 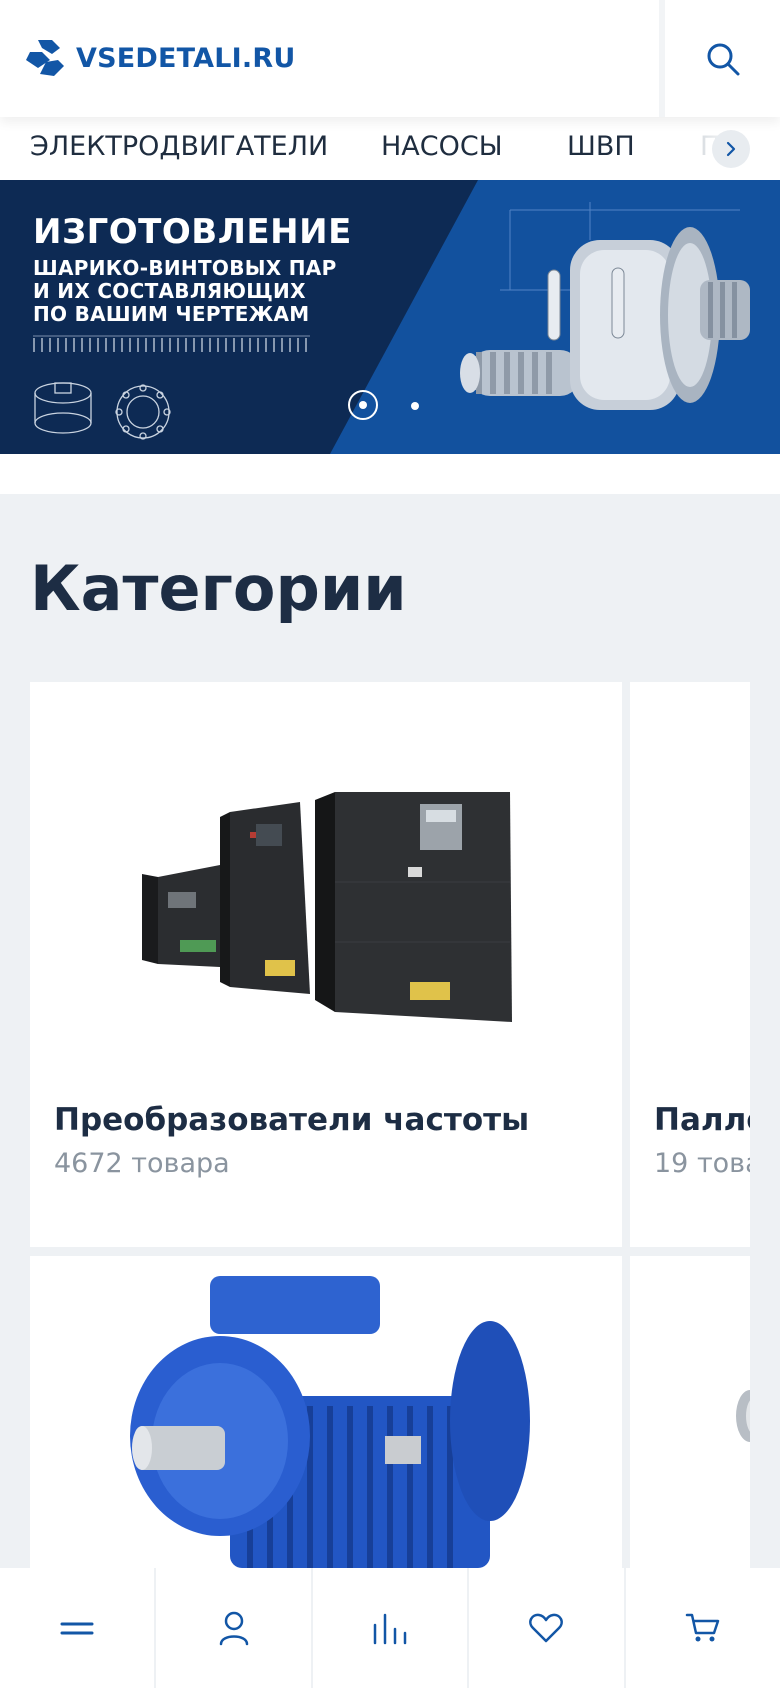 I want to click on bottom-nav-profile, so click(x=233, y=1628).